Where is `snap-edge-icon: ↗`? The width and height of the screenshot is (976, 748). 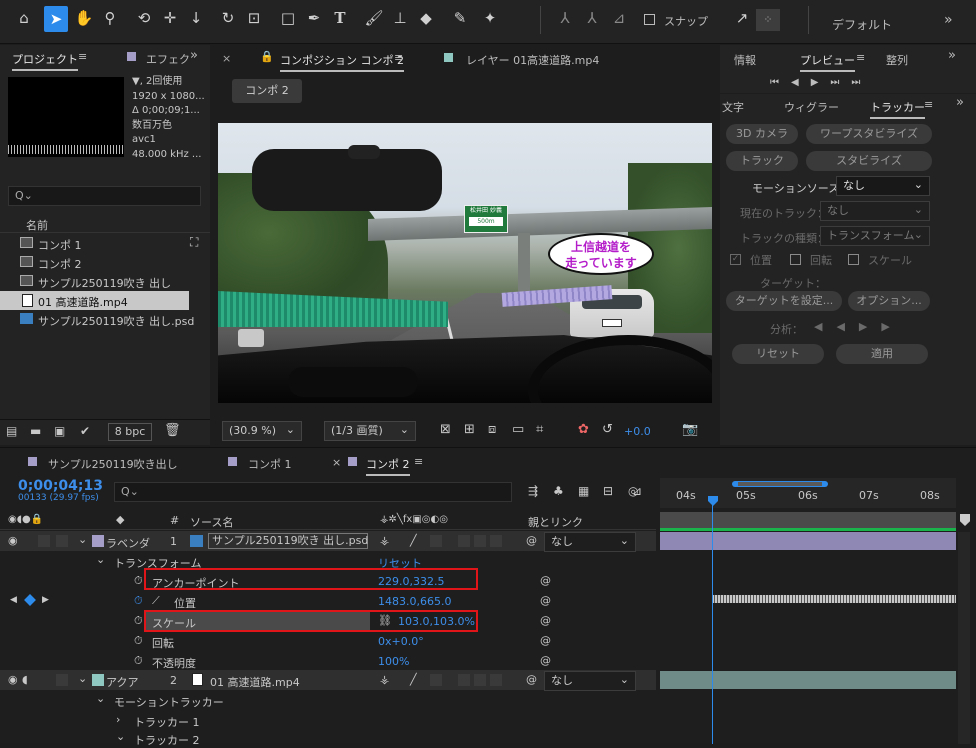 snap-edge-icon: ↗ is located at coordinates (742, 18).